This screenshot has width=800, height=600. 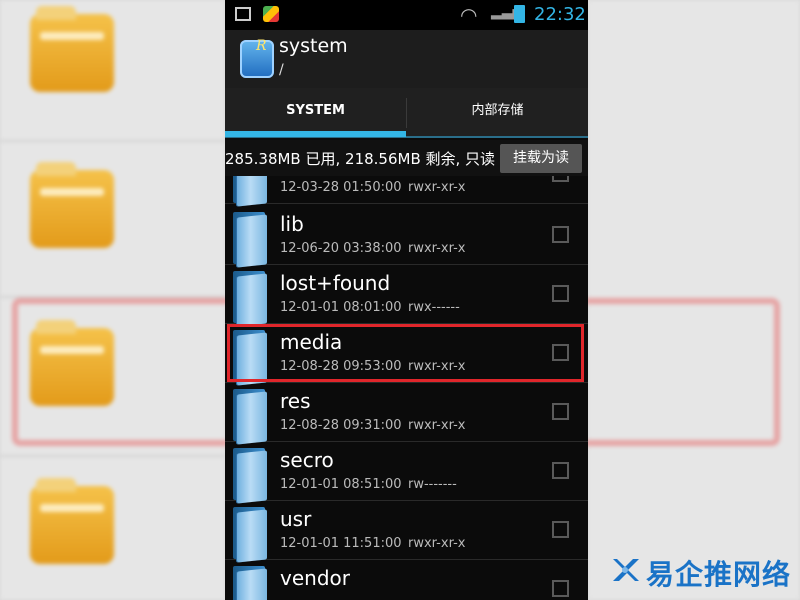 What do you see at coordinates (406, 414) in the screenshot?
I see `list-item: res 12-08-28 09:31:00 rwxr-xr-x` at bounding box center [406, 414].